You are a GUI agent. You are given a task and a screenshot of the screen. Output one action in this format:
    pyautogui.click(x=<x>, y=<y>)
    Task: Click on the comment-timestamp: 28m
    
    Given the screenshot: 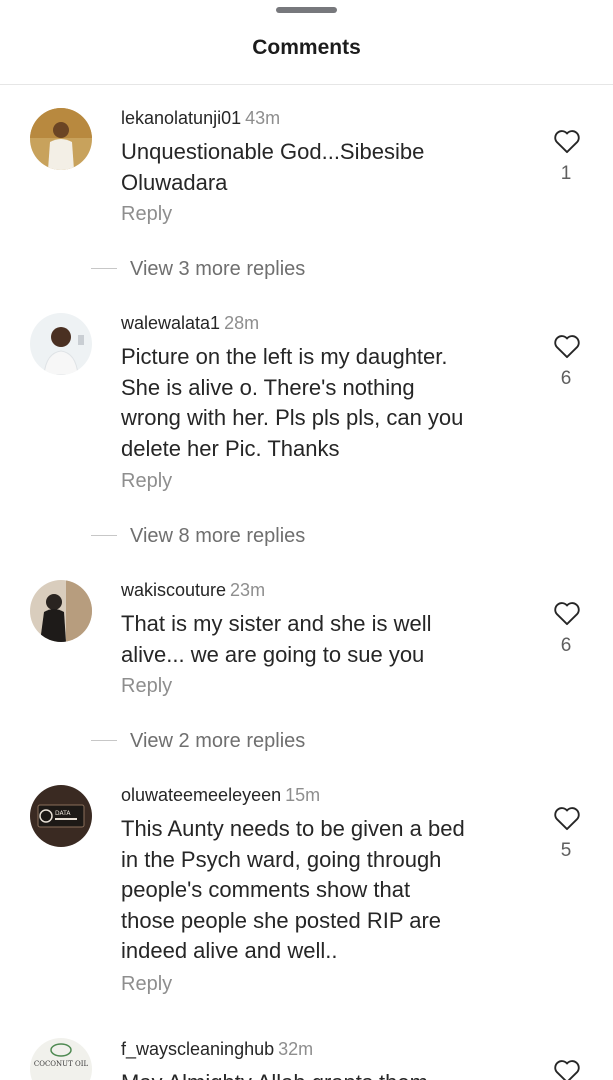 What is the action you would take?
    pyautogui.click(x=242, y=323)
    